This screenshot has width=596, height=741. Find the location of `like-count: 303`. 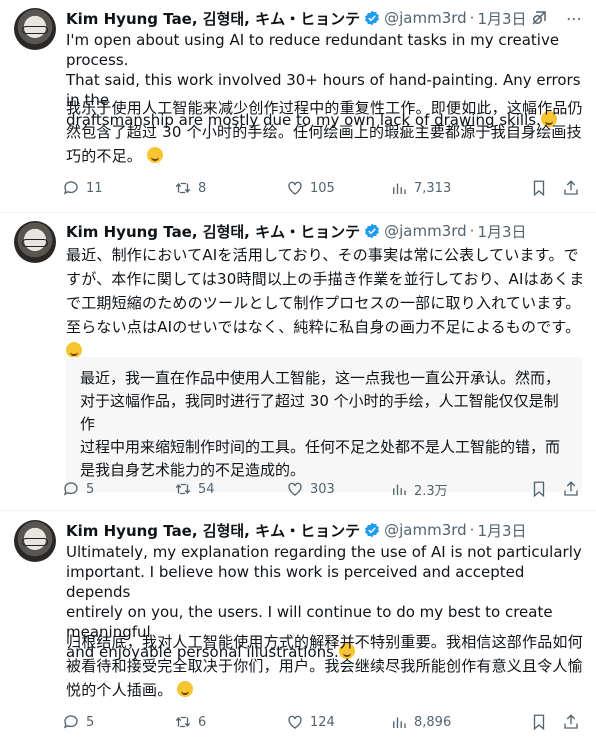

like-count: 303 is located at coordinates (322, 489).